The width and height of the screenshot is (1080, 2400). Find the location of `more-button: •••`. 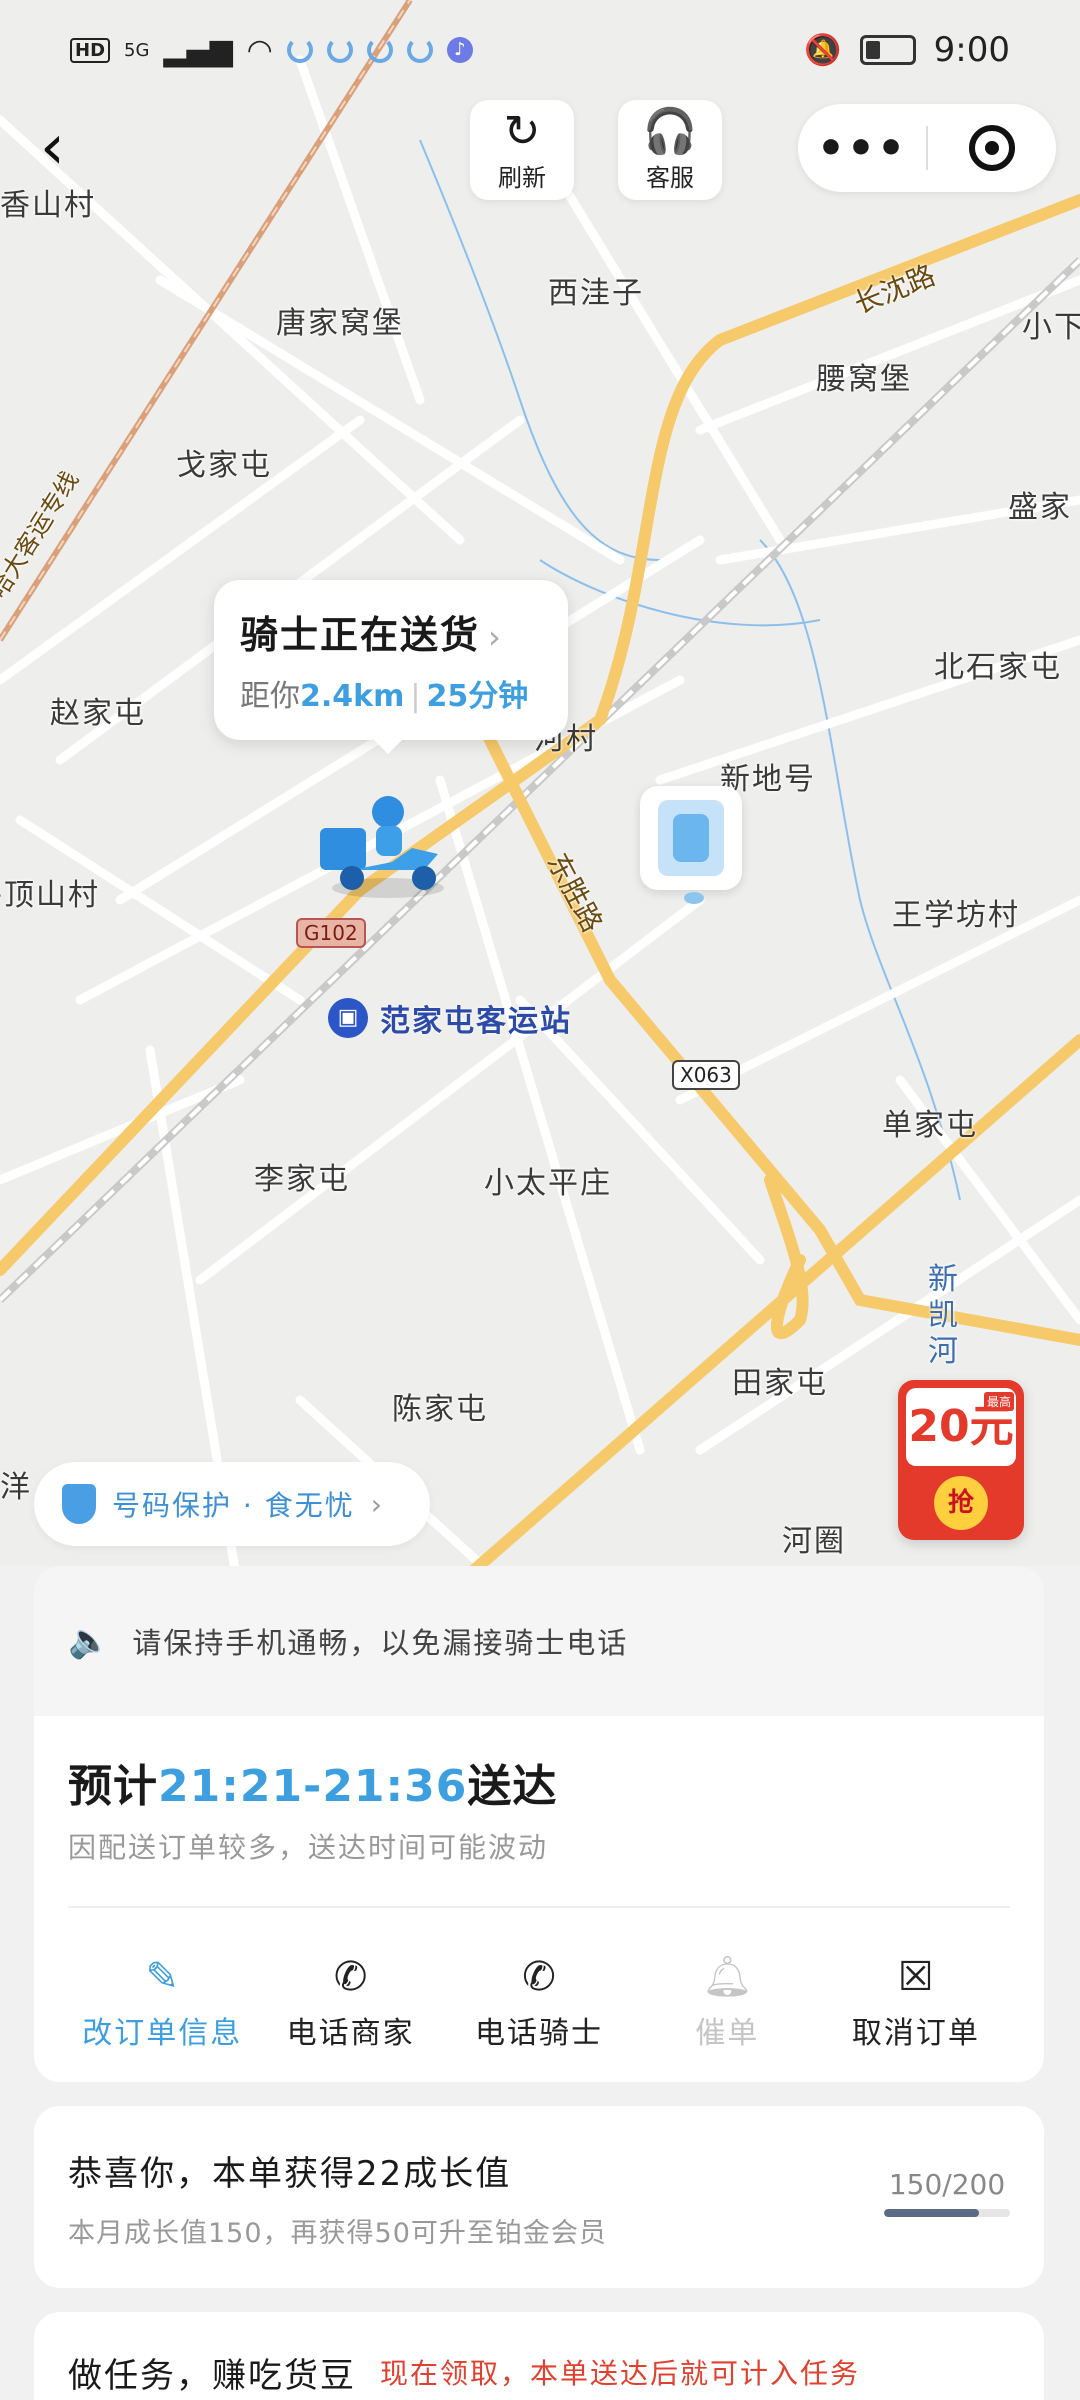

more-button: ••• is located at coordinates (862, 148).